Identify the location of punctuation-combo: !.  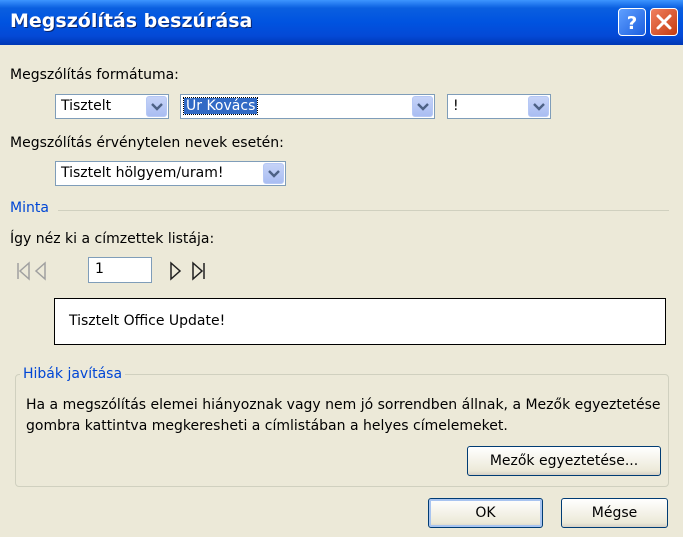
(499, 106).